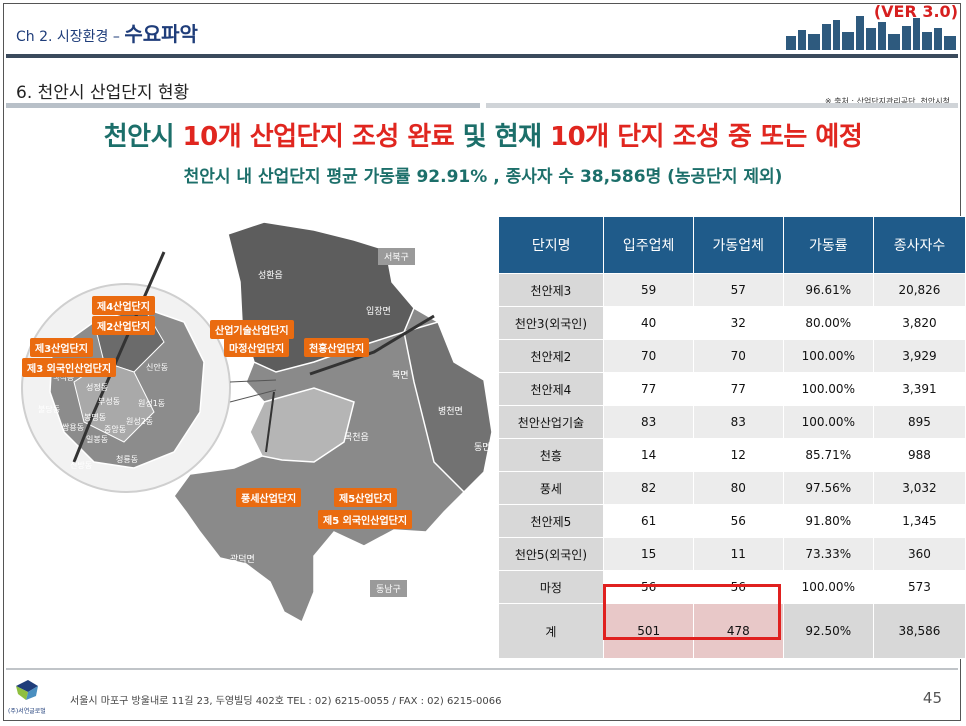 This screenshot has height=726, width=966. What do you see at coordinates (738, 245) in the screenshot?
I see `column-header: 가동업체` at bounding box center [738, 245].